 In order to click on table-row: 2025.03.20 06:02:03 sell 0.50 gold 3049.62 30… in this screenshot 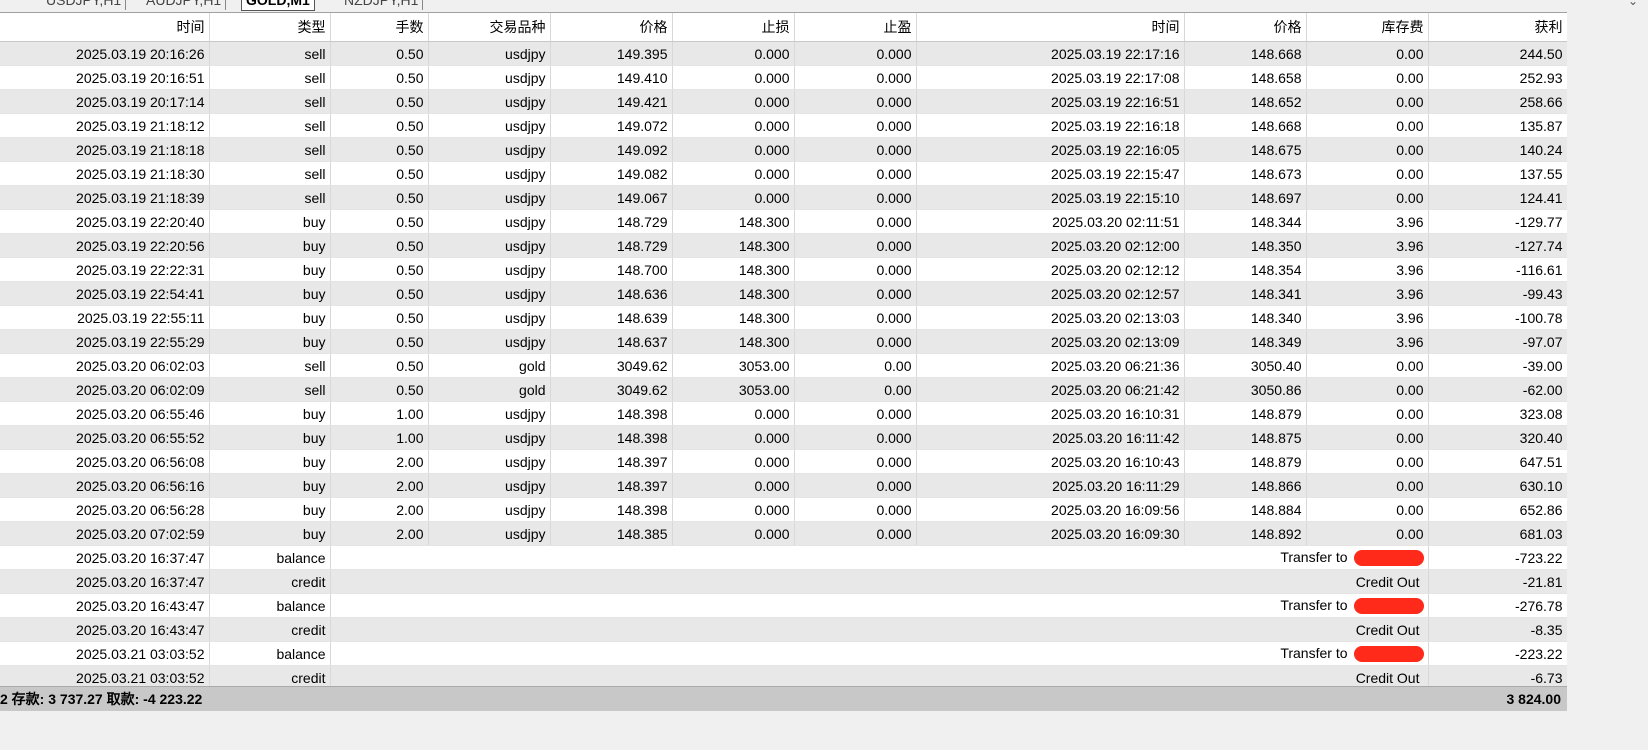, I will do `click(784, 365)`.